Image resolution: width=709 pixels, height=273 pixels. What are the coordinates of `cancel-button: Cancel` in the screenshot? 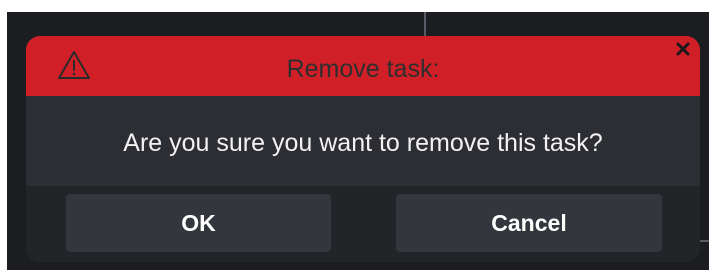 It's located at (529, 223).